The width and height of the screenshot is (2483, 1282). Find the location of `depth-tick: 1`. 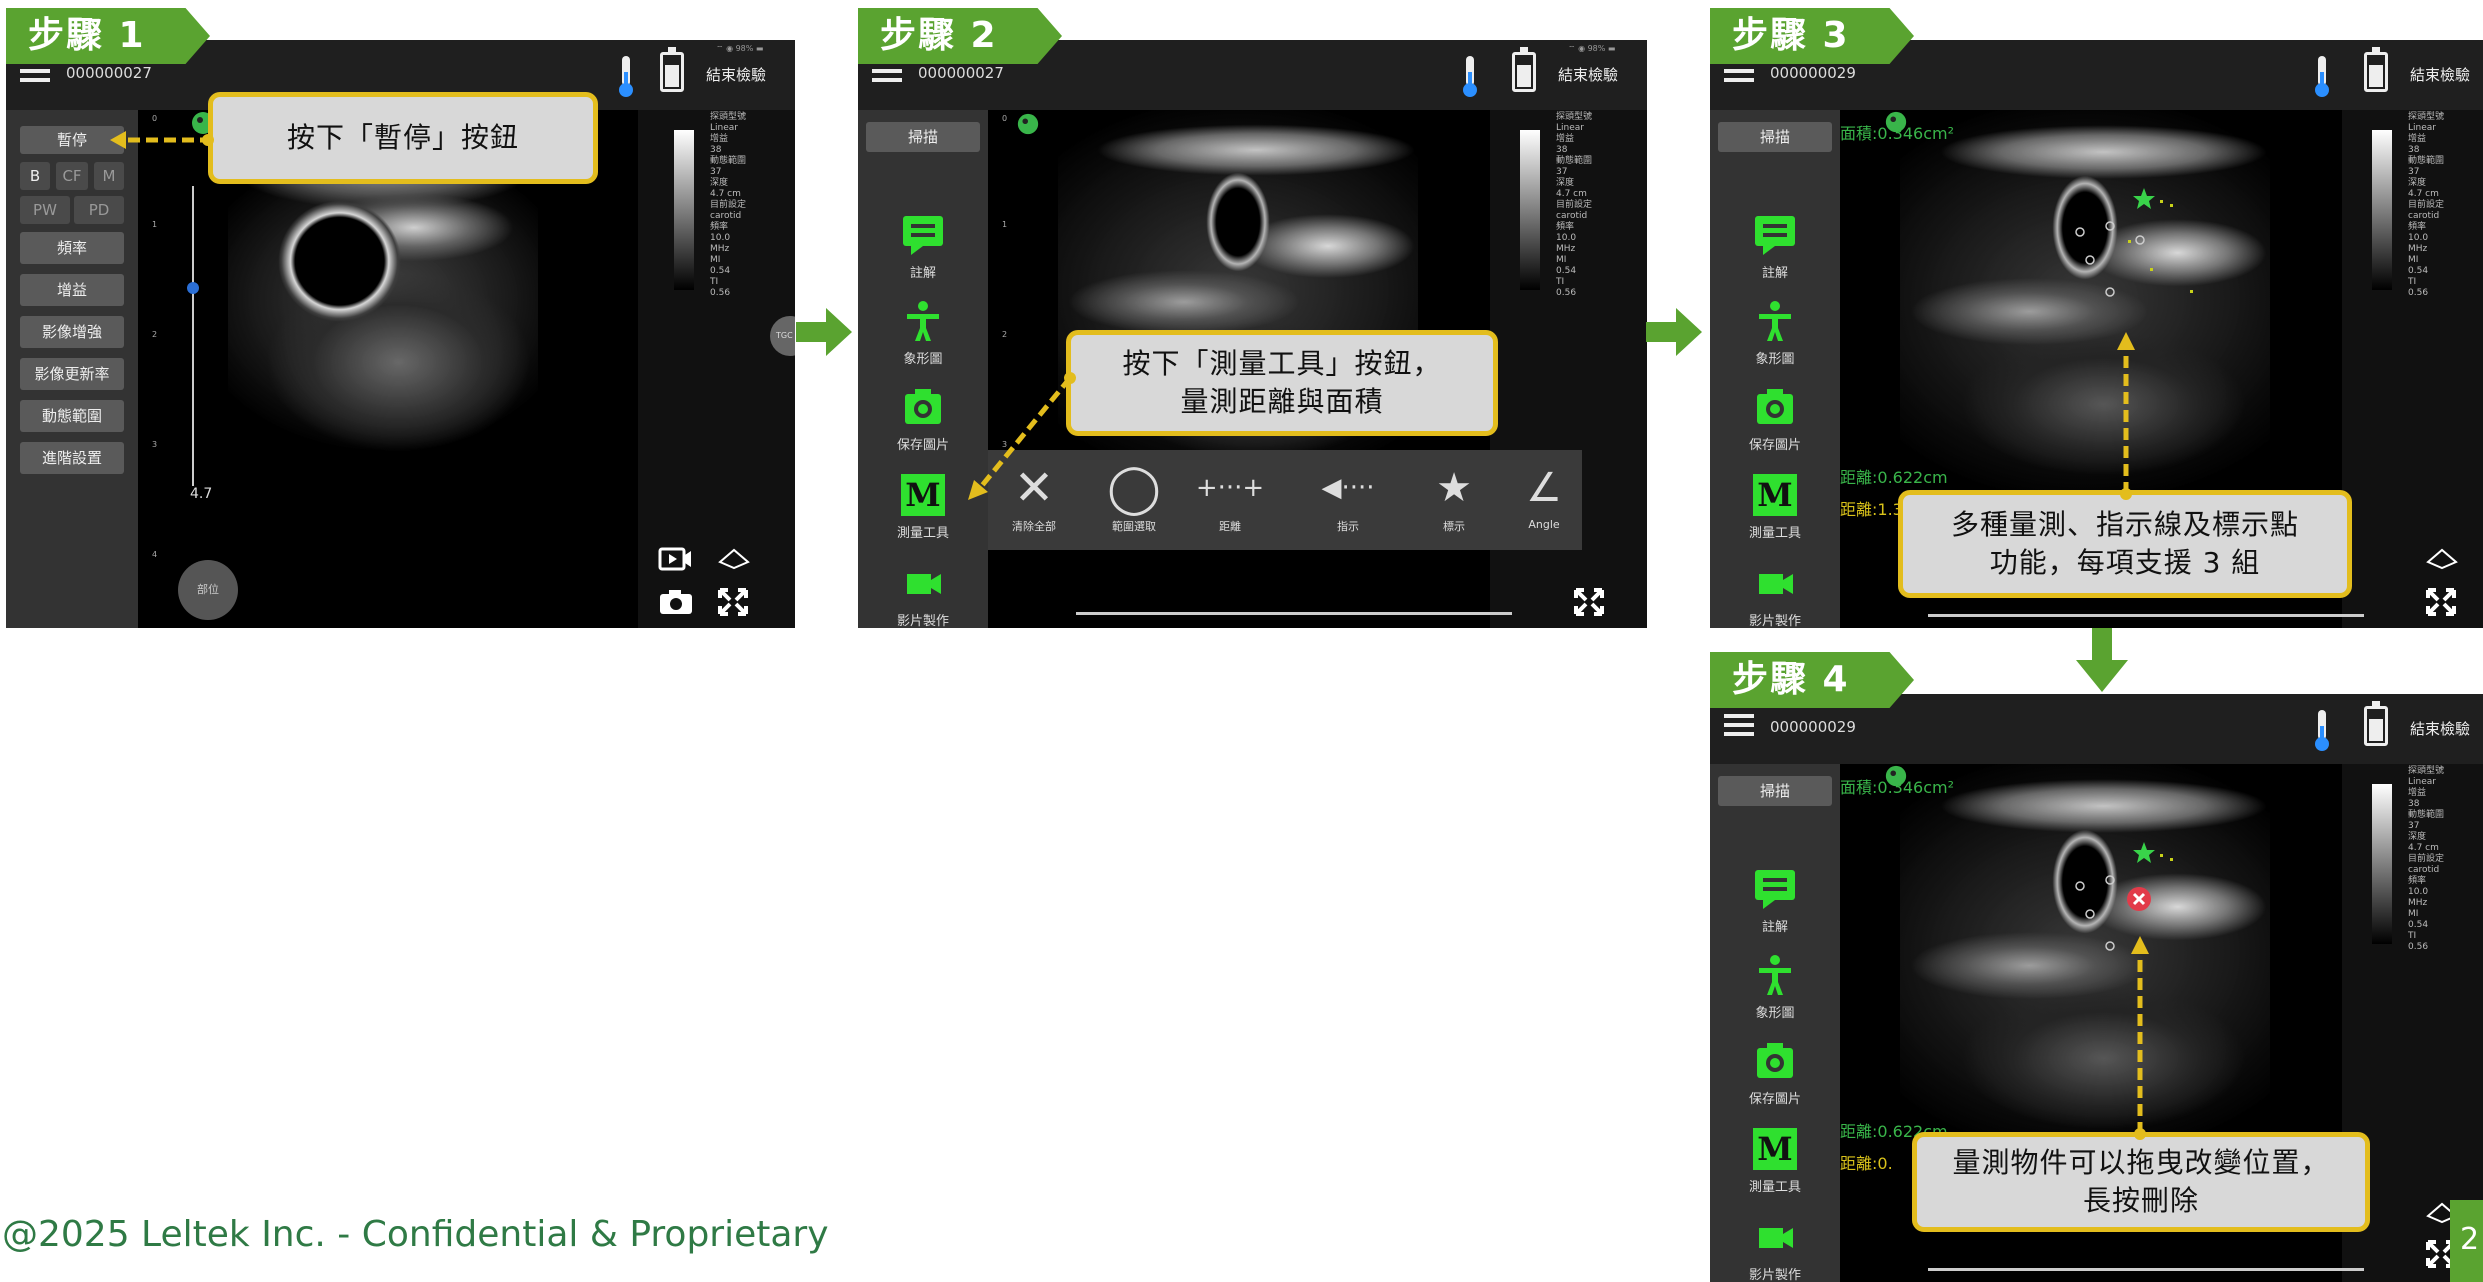

depth-tick: 1 is located at coordinates (155, 224).